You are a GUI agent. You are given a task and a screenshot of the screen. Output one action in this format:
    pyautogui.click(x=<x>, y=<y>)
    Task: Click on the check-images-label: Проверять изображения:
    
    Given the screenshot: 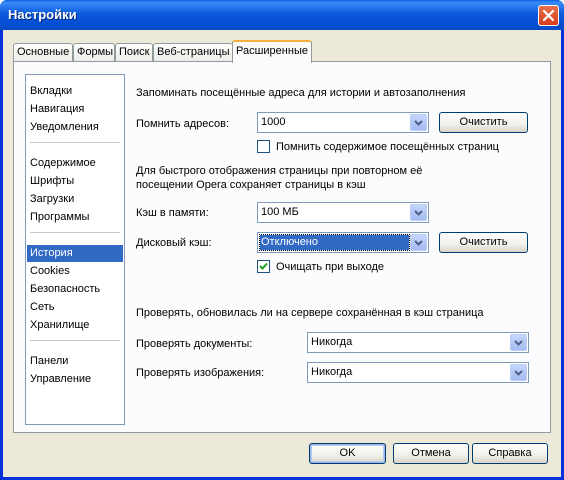 What is the action you would take?
    pyautogui.click(x=200, y=373)
    